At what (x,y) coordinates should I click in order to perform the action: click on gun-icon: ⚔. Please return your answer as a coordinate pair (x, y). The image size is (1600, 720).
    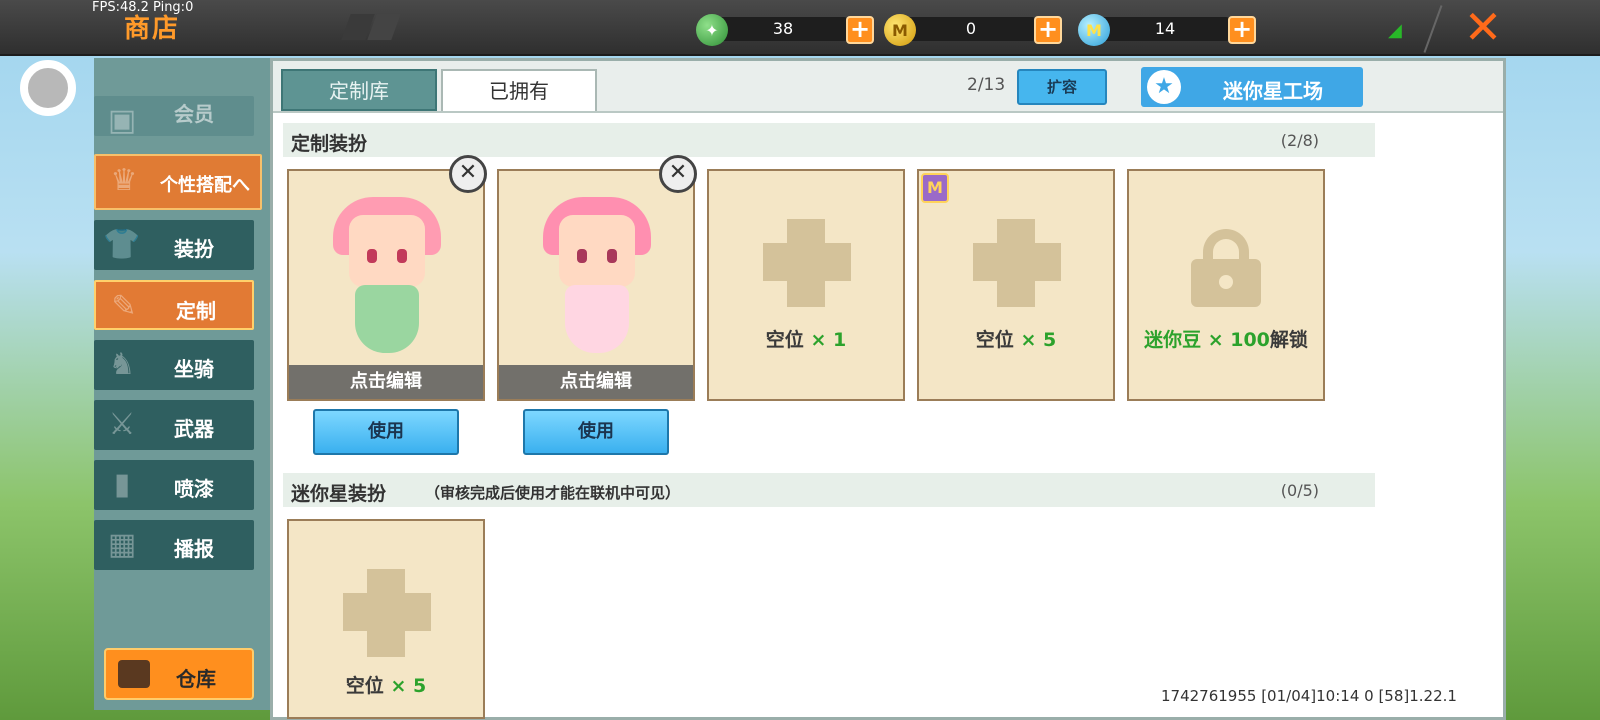
    Looking at the image, I should click on (122, 424).